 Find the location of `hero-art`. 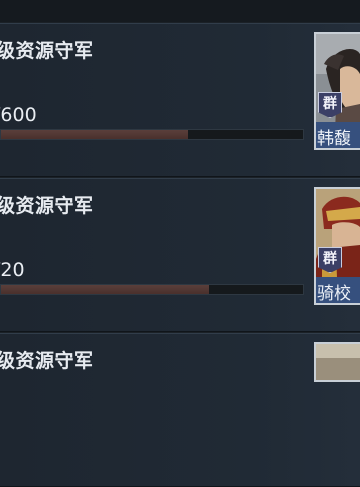

hero-art is located at coordinates (338, 362).